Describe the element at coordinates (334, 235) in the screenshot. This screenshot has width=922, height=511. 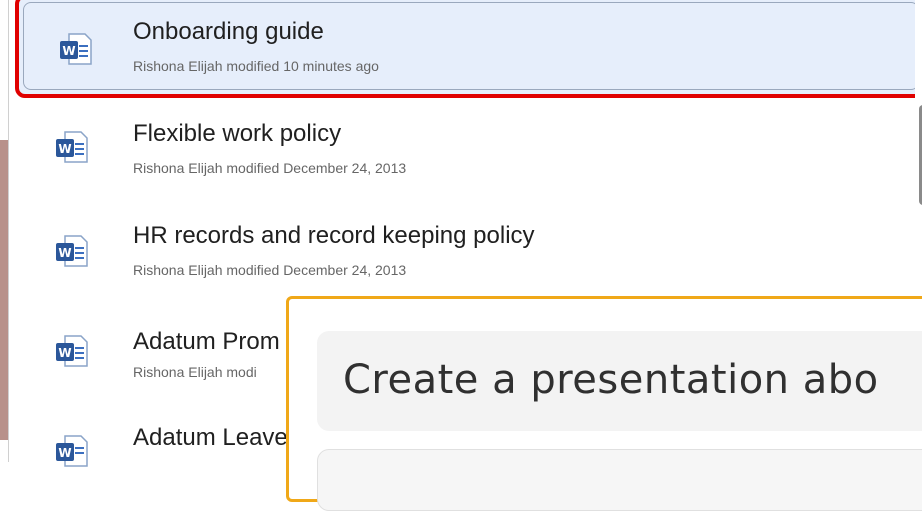
I see `file-title: HR records and record keeping policy` at that location.